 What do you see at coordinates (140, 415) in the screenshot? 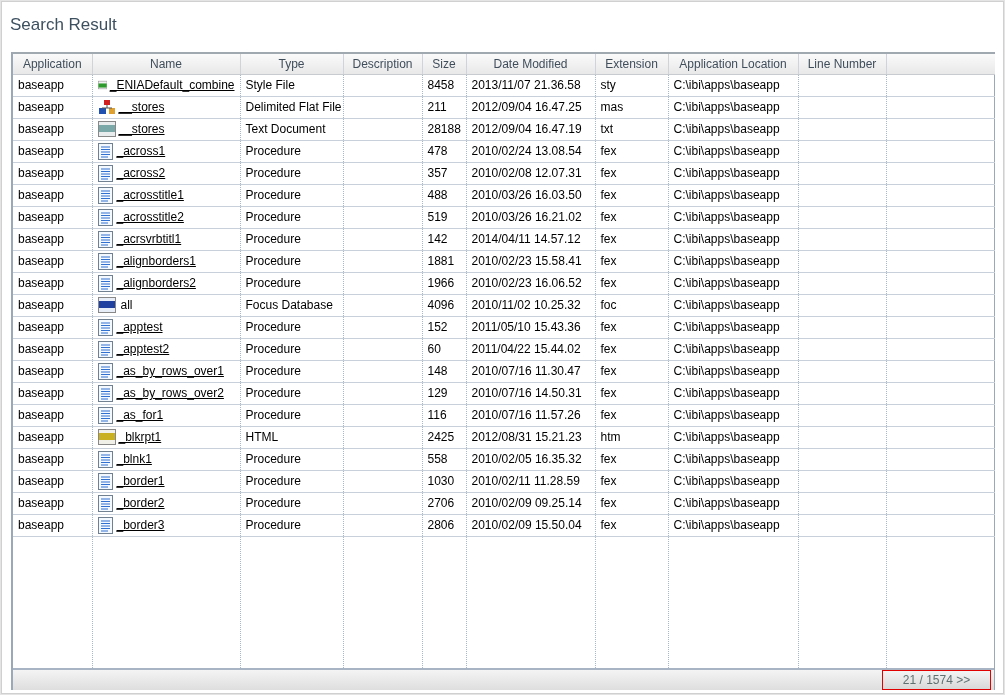
I see `file-name-link: _as_for1` at bounding box center [140, 415].